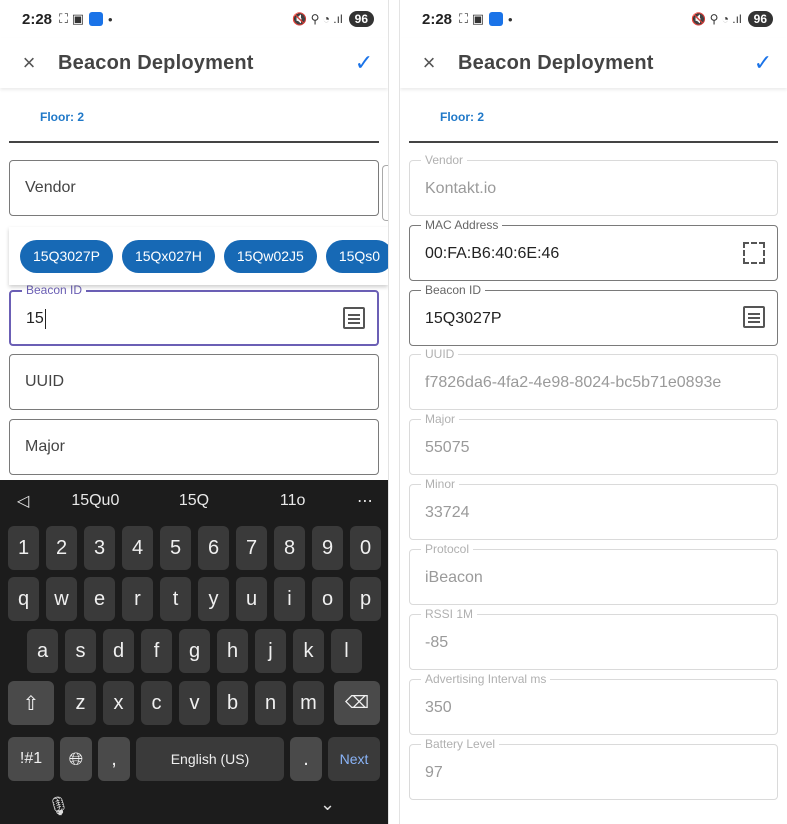  I want to click on key: t, so click(175, 599).